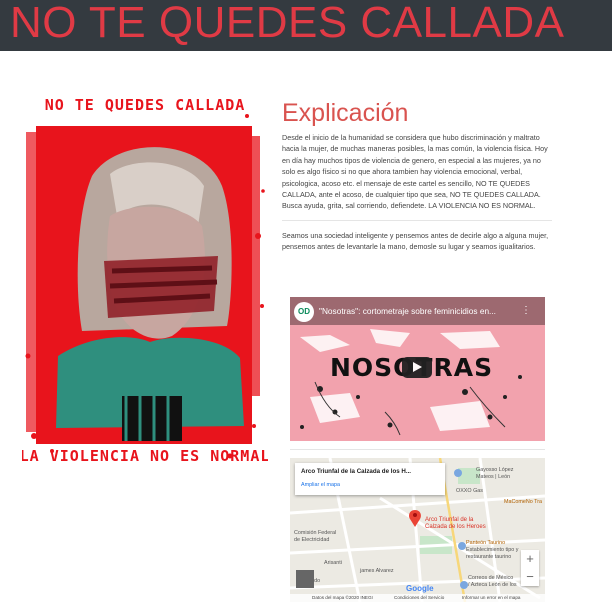 This screenshot has width=612, height=611. What do you see at coordinates (345, 113) in the screenshot?
I see `explanation-title: Explicación` at bounding box center [345, 113].